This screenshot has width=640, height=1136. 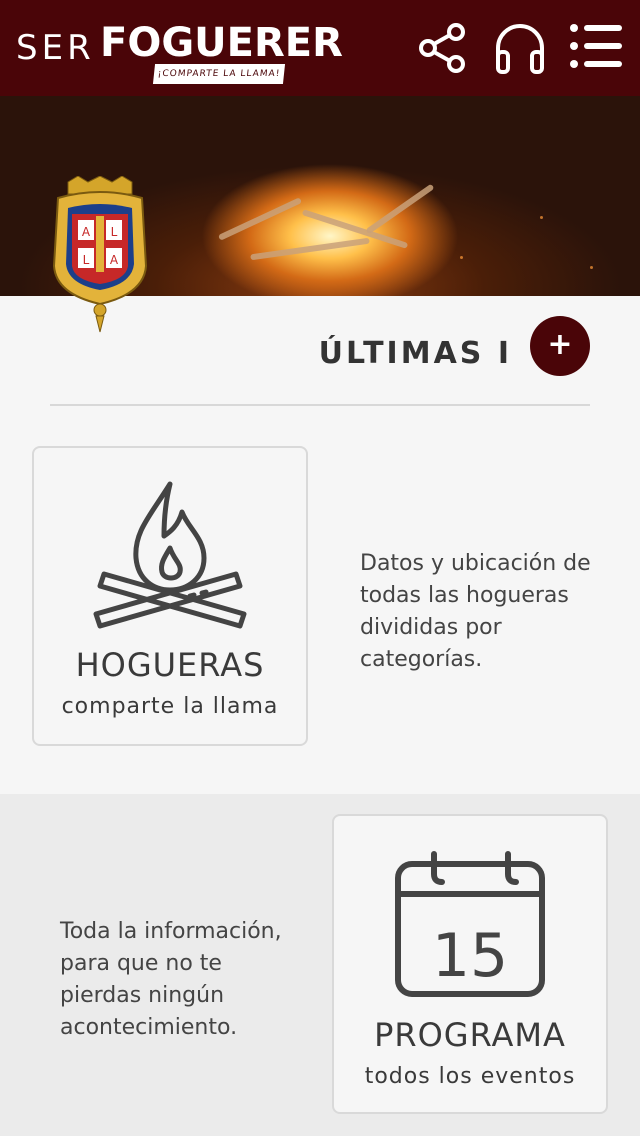 I want to click on calendar-icon: 15, so click(x=470, y=924).